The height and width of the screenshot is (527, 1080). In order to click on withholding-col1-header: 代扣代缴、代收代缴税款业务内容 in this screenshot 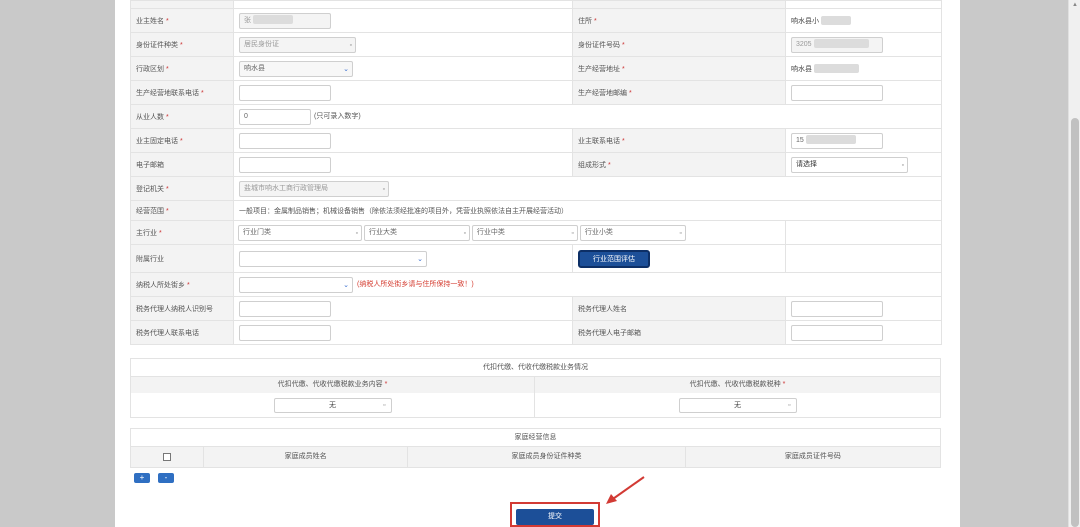, I will do `click(330, 384)`.